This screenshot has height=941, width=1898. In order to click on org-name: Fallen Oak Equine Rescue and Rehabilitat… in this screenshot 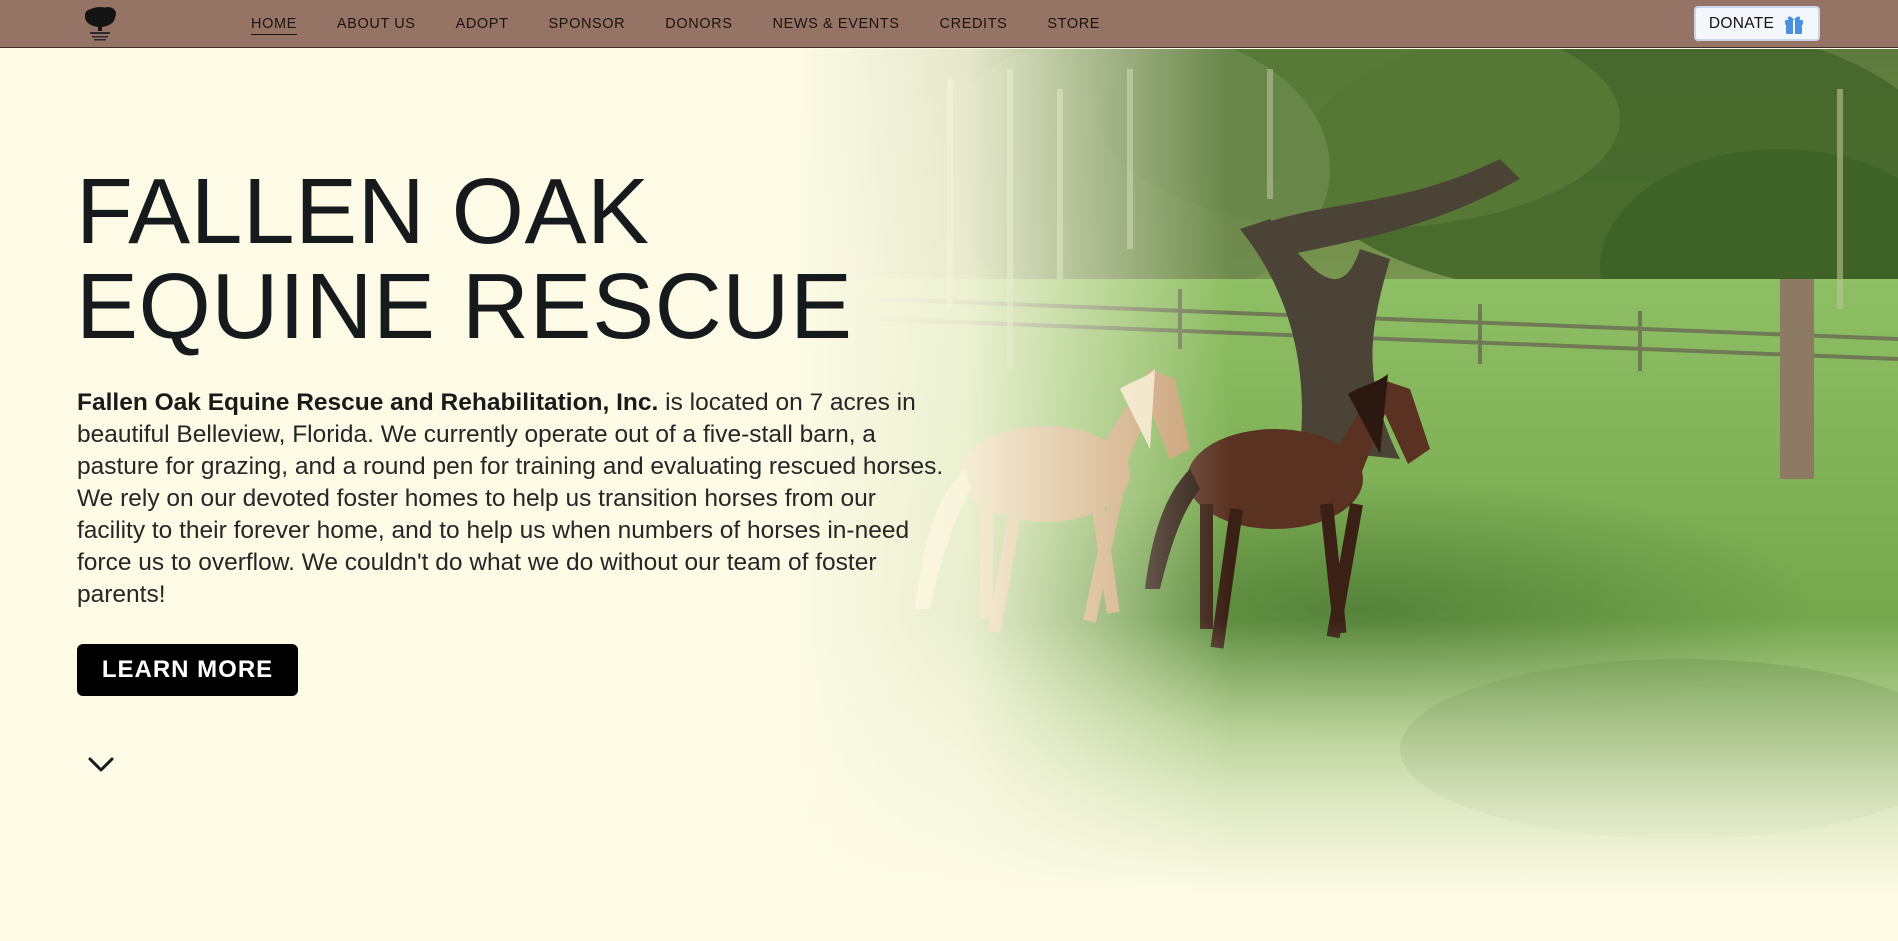, I will do `click(368, 402)`.